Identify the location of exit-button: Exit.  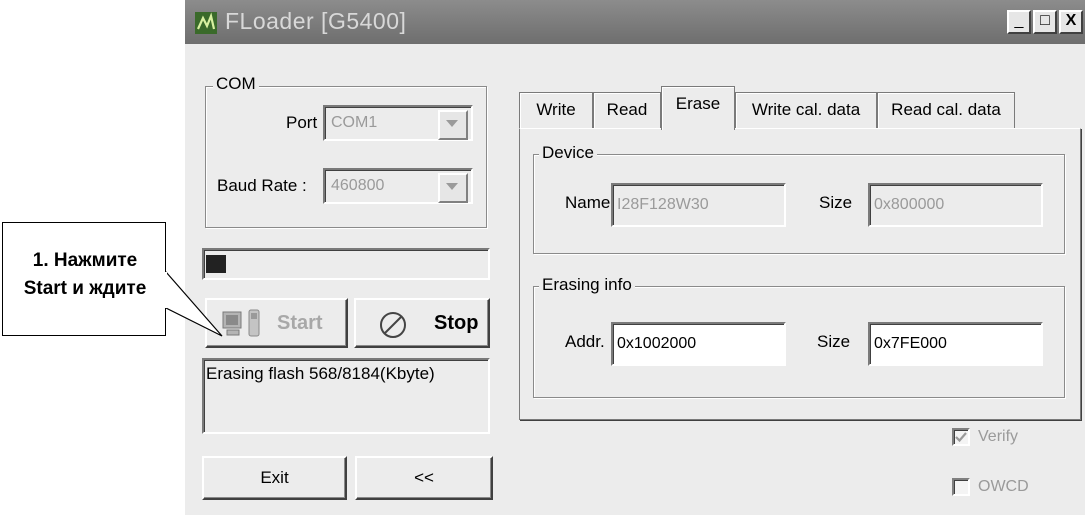
(274, 478).